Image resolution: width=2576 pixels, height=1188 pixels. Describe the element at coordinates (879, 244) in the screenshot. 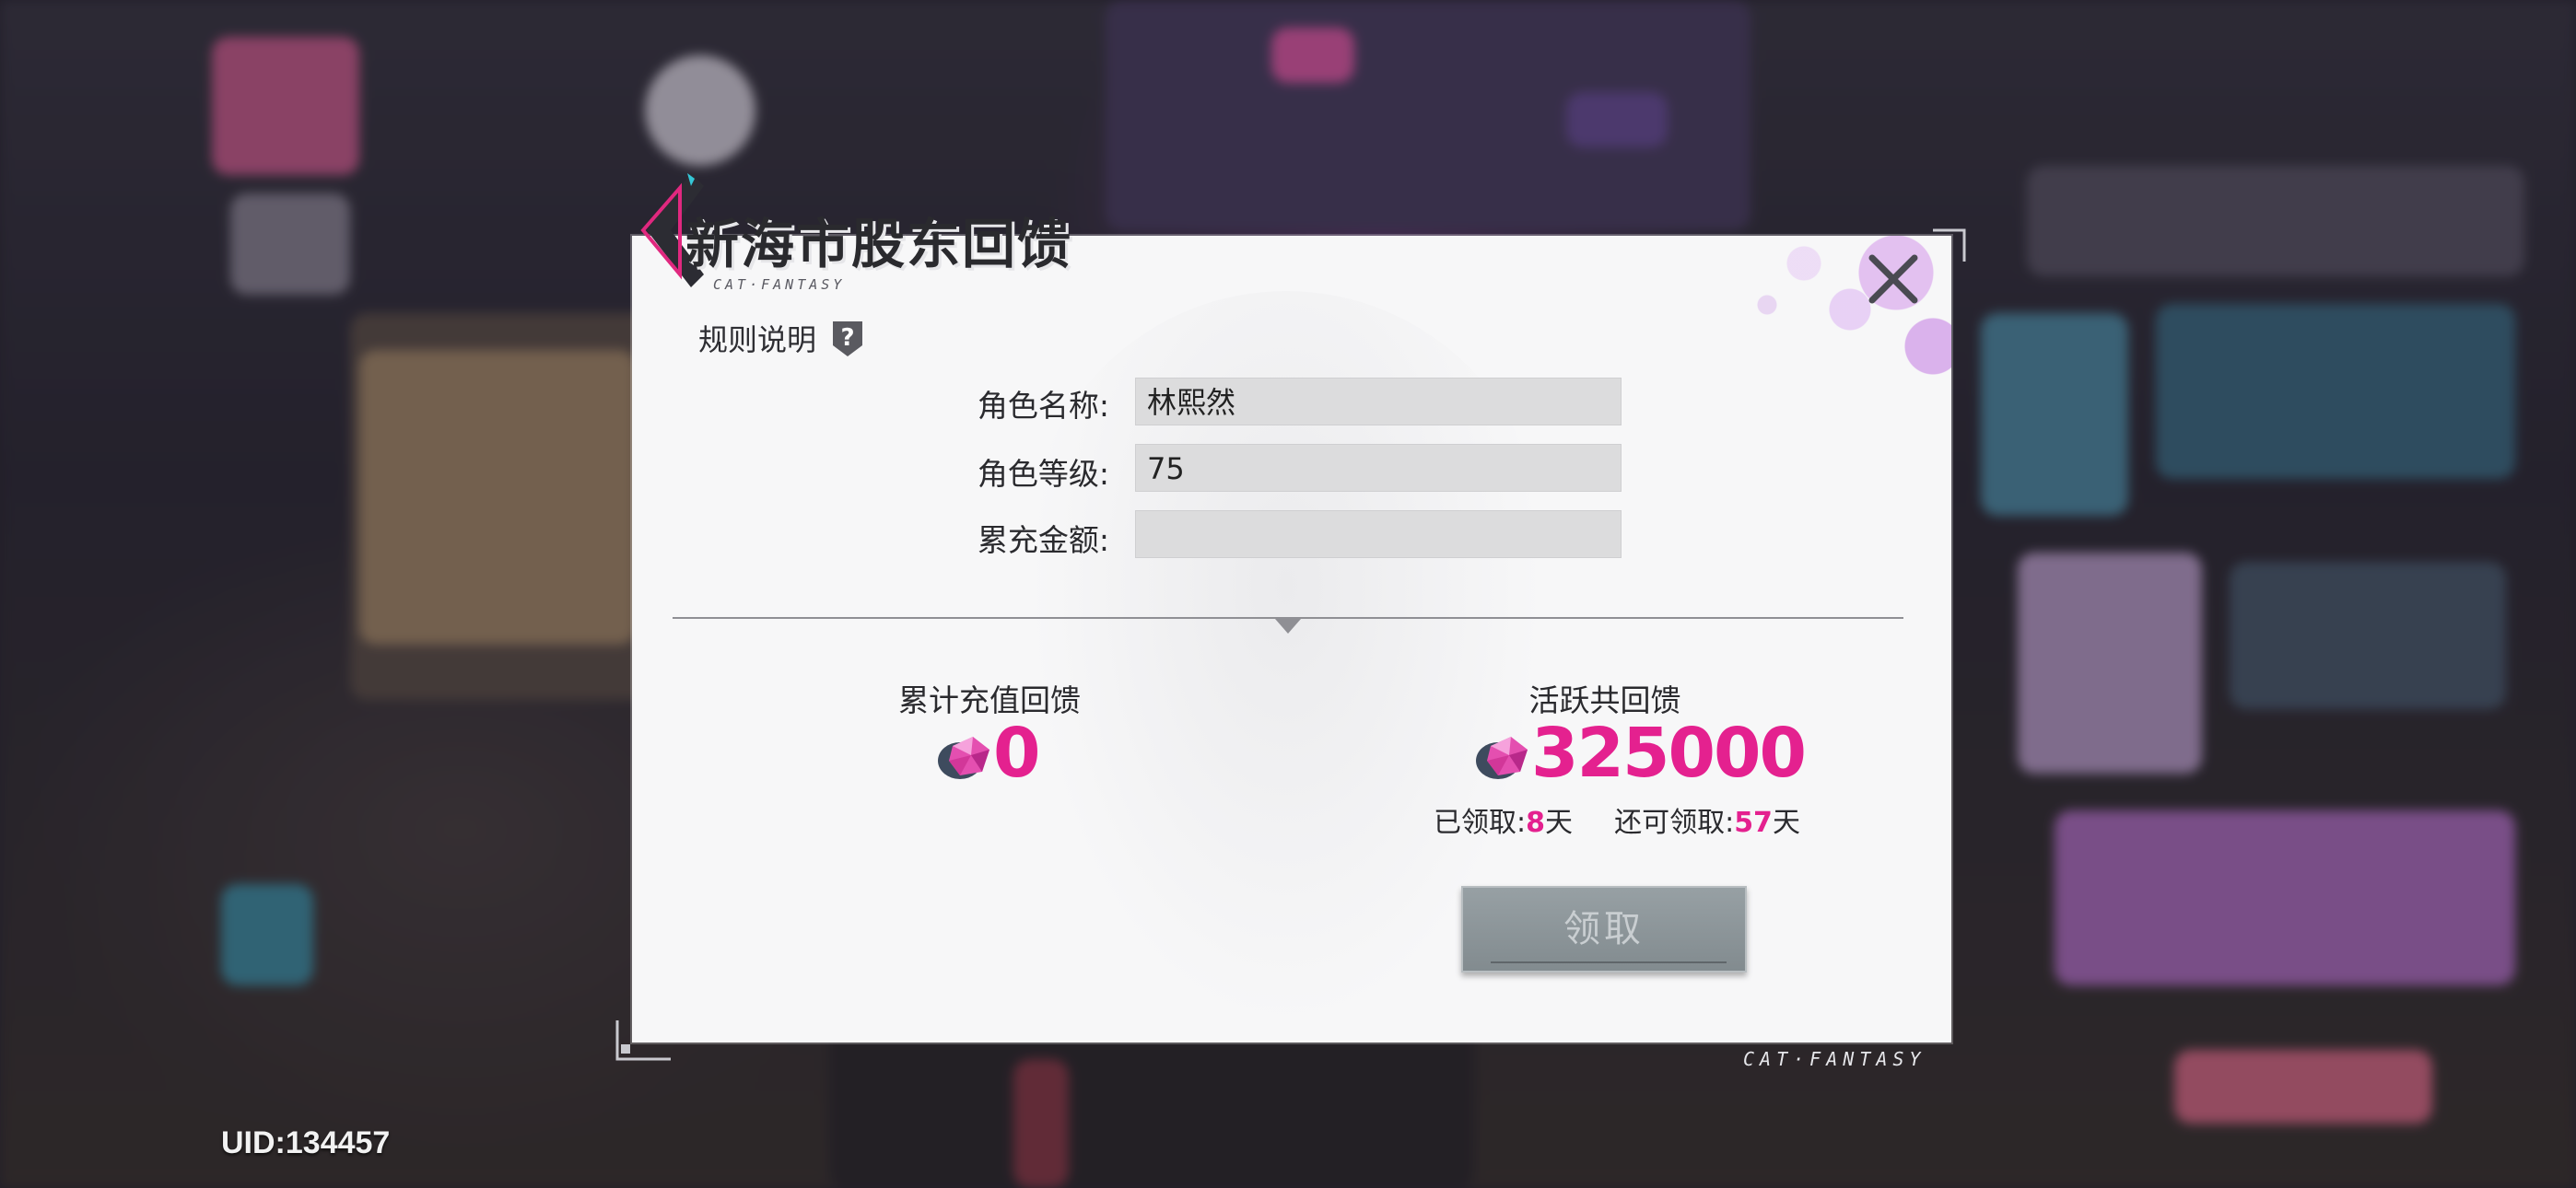

I see `dialog-title: 新海市股东回馈` at that location.